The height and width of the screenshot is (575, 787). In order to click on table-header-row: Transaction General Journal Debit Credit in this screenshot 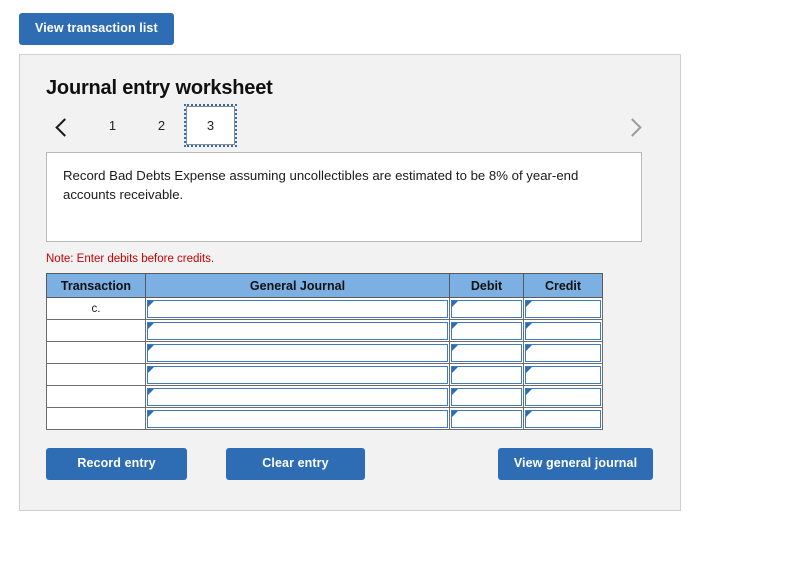, I will do `click(324, 285)`.